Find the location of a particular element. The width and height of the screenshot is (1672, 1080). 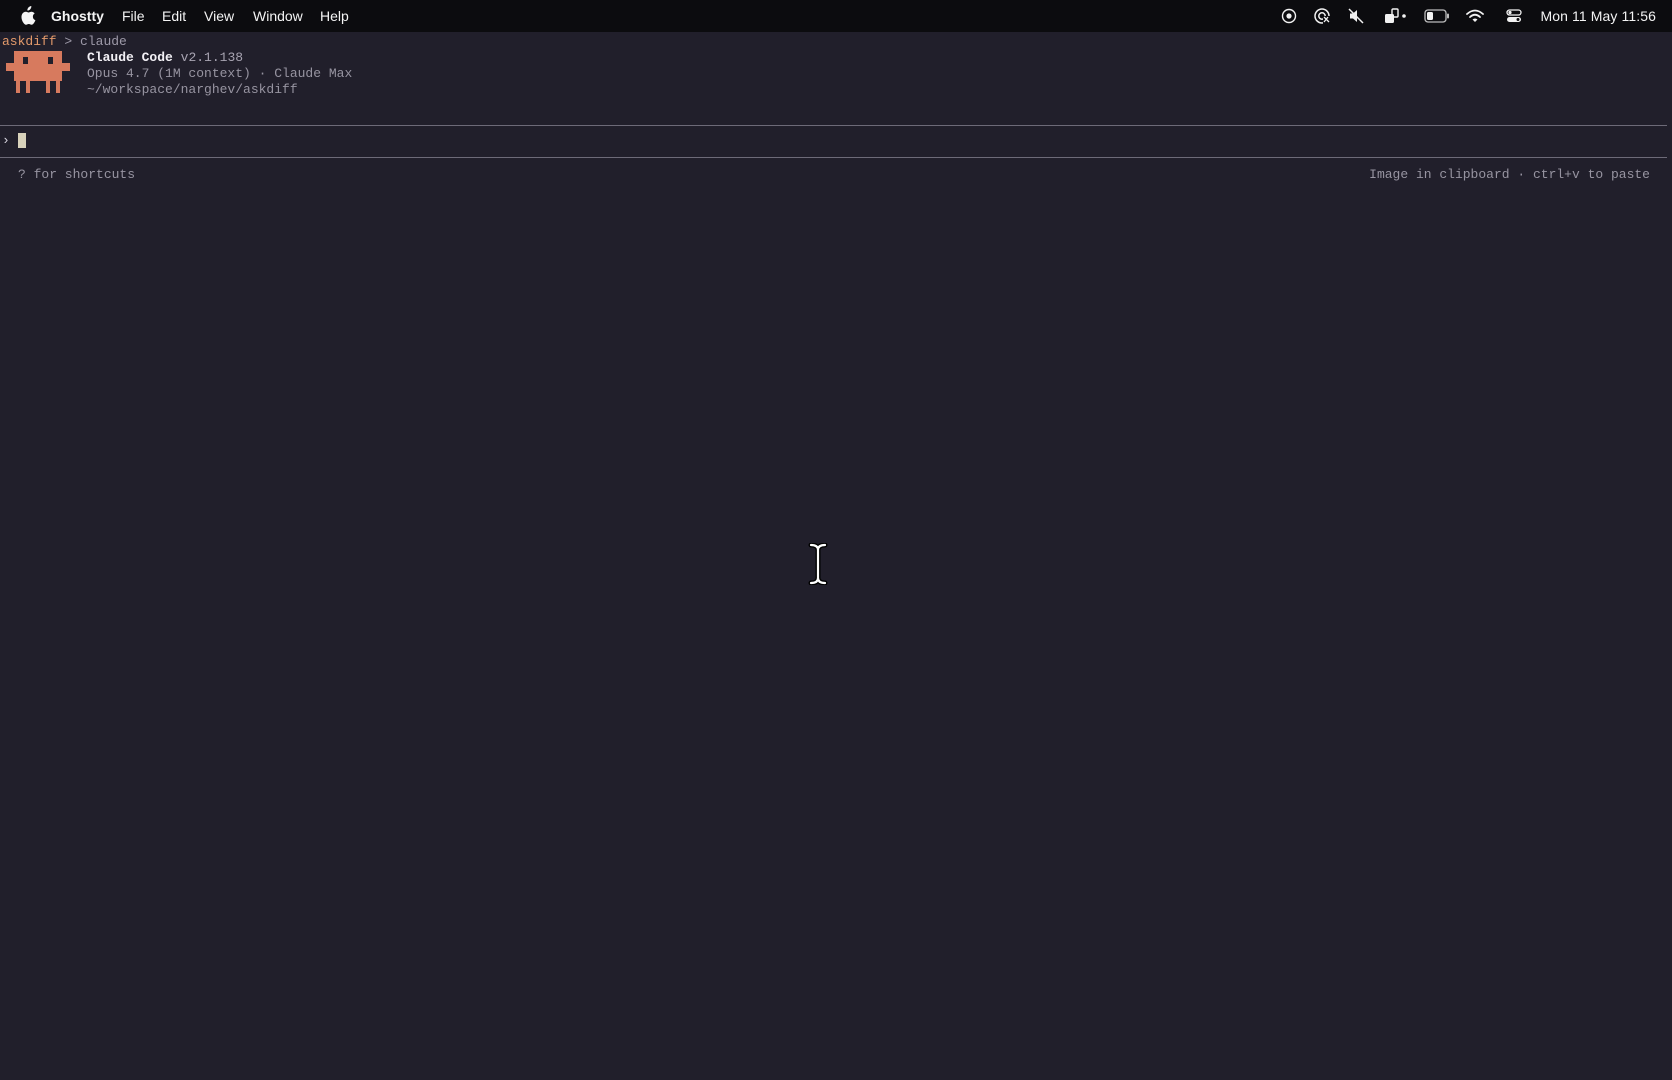

input-top-divider is located at coordinates (833, 125).